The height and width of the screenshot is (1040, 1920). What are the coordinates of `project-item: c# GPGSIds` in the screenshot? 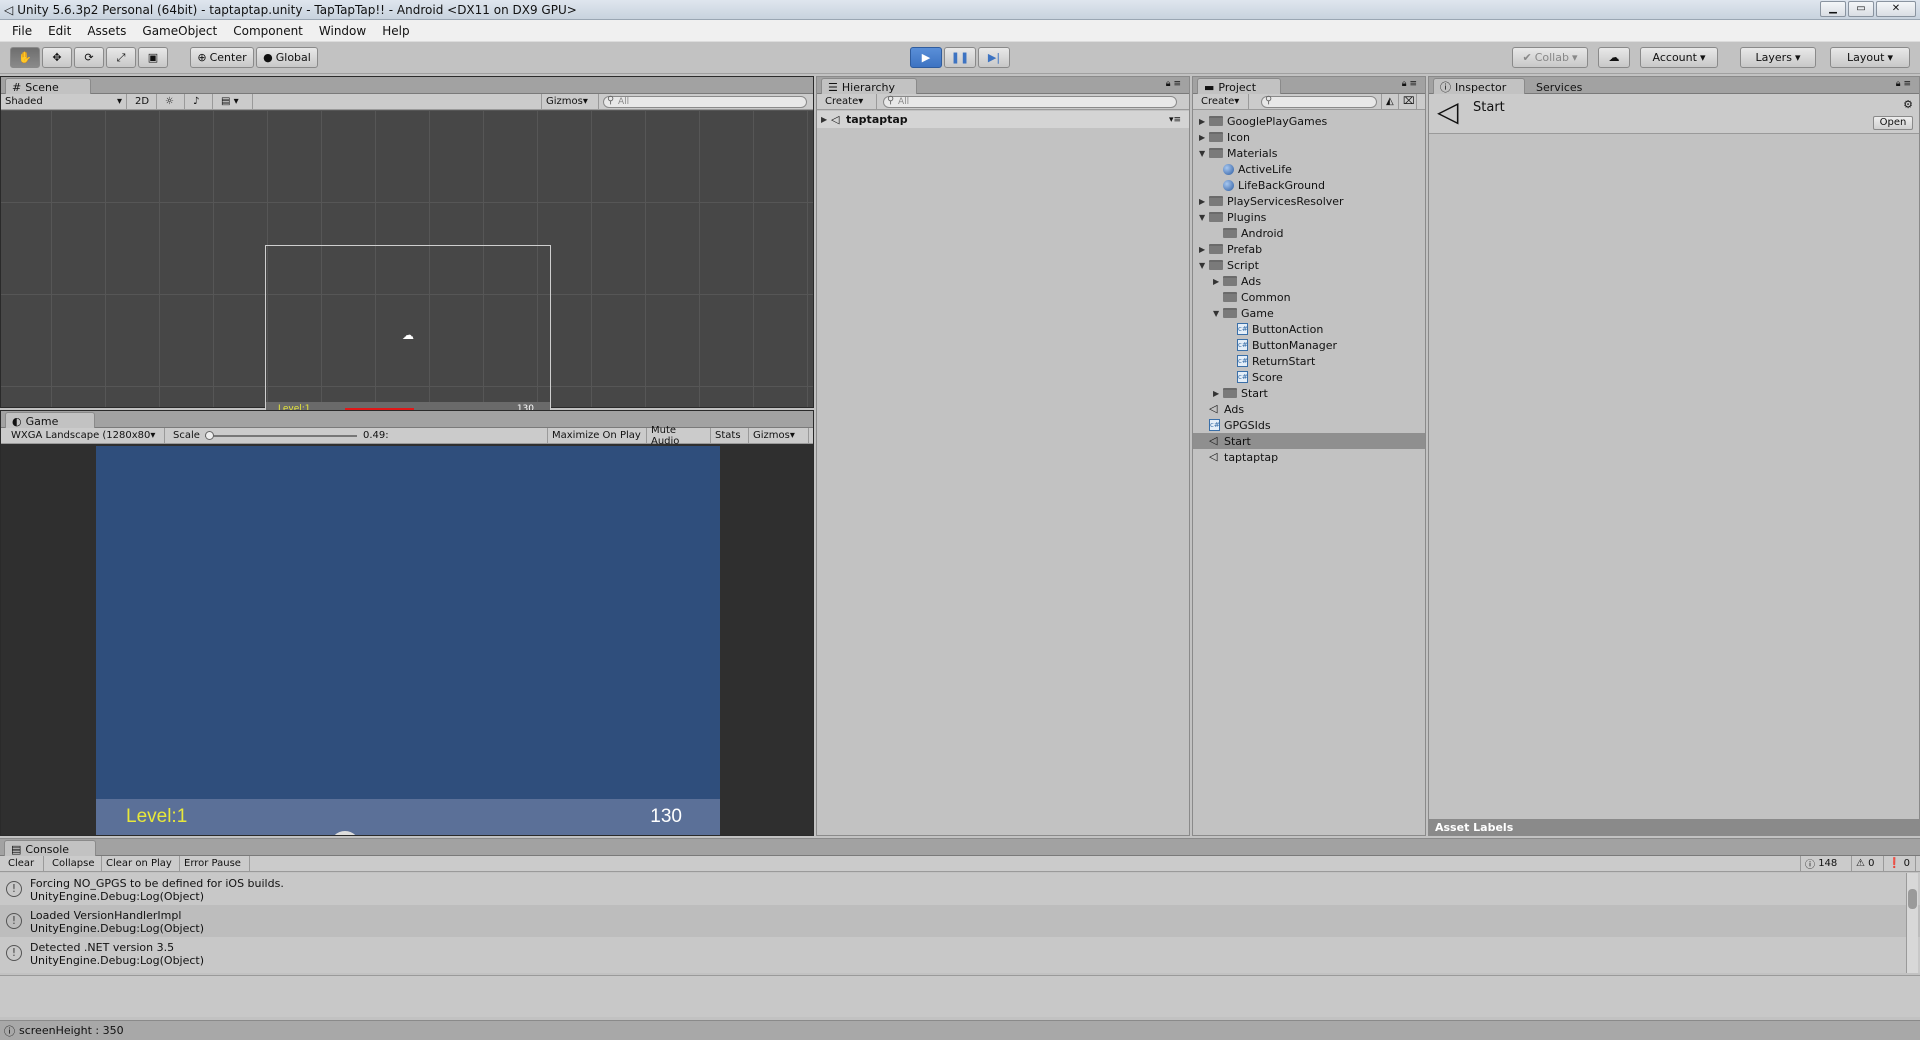 It's located at (1309, 425).